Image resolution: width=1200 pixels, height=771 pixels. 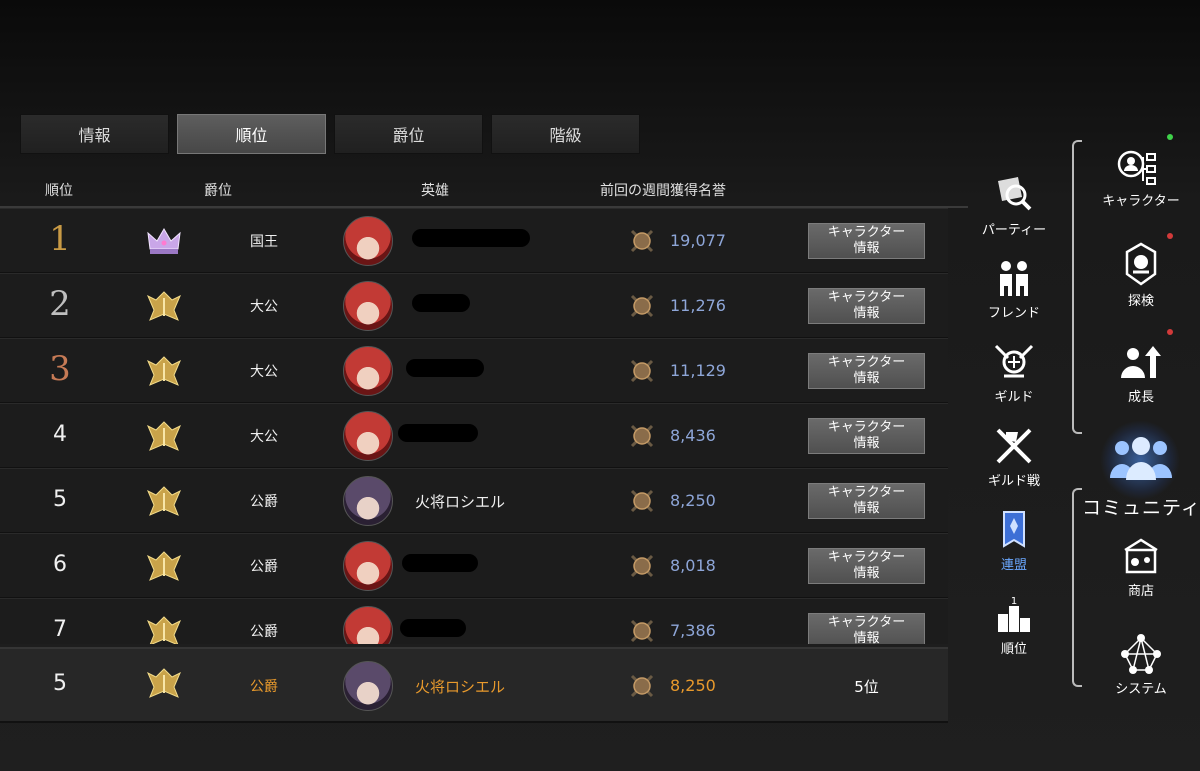 I want to click on rank-number: 7, so click(x=60, y=629).